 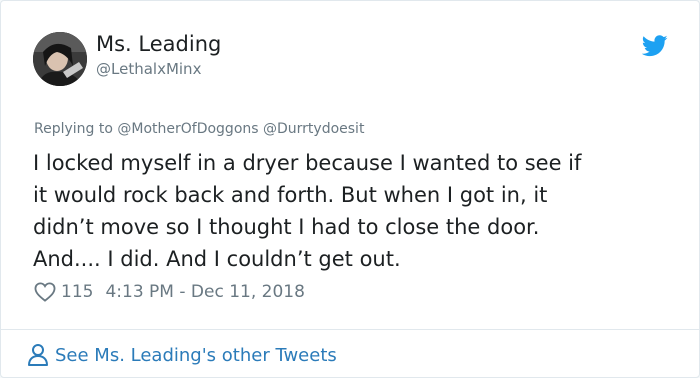 I want to click on other-tweets-link: See Ms. Leading's other Tweets, so click(x=182, y=355).